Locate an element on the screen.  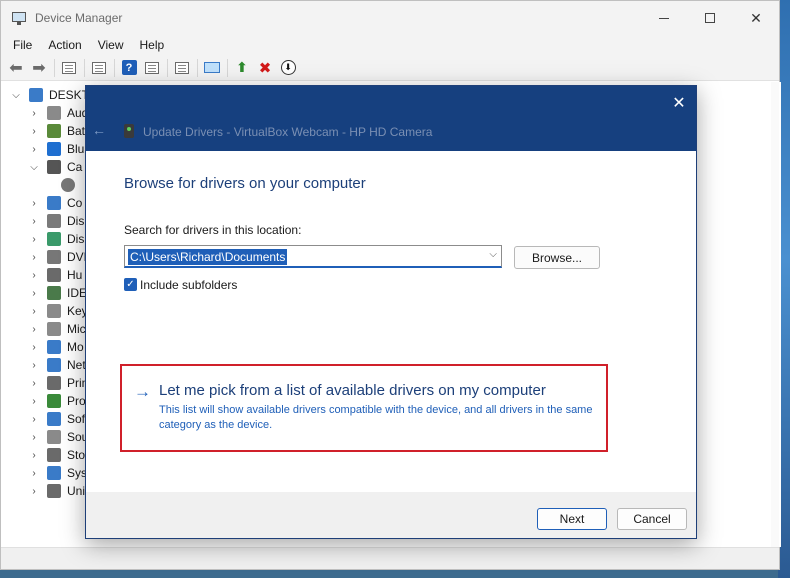
device-icon is located at coordinates (129, 131).